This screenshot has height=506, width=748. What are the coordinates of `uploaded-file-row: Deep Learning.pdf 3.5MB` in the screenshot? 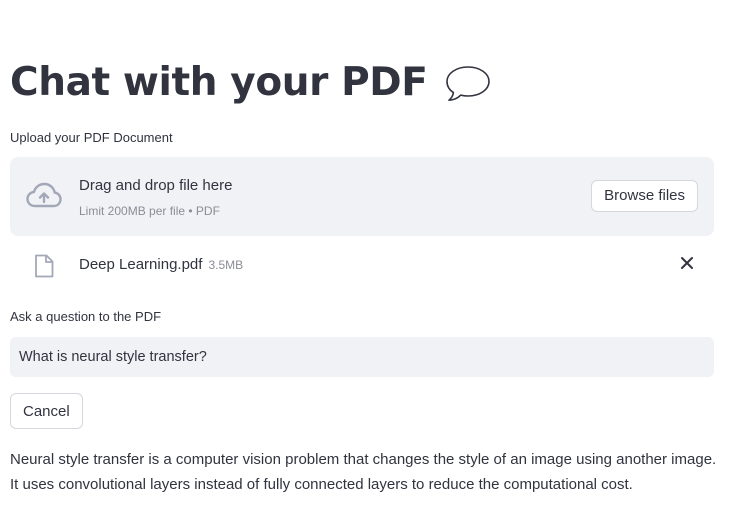 It's located at (362, 265).